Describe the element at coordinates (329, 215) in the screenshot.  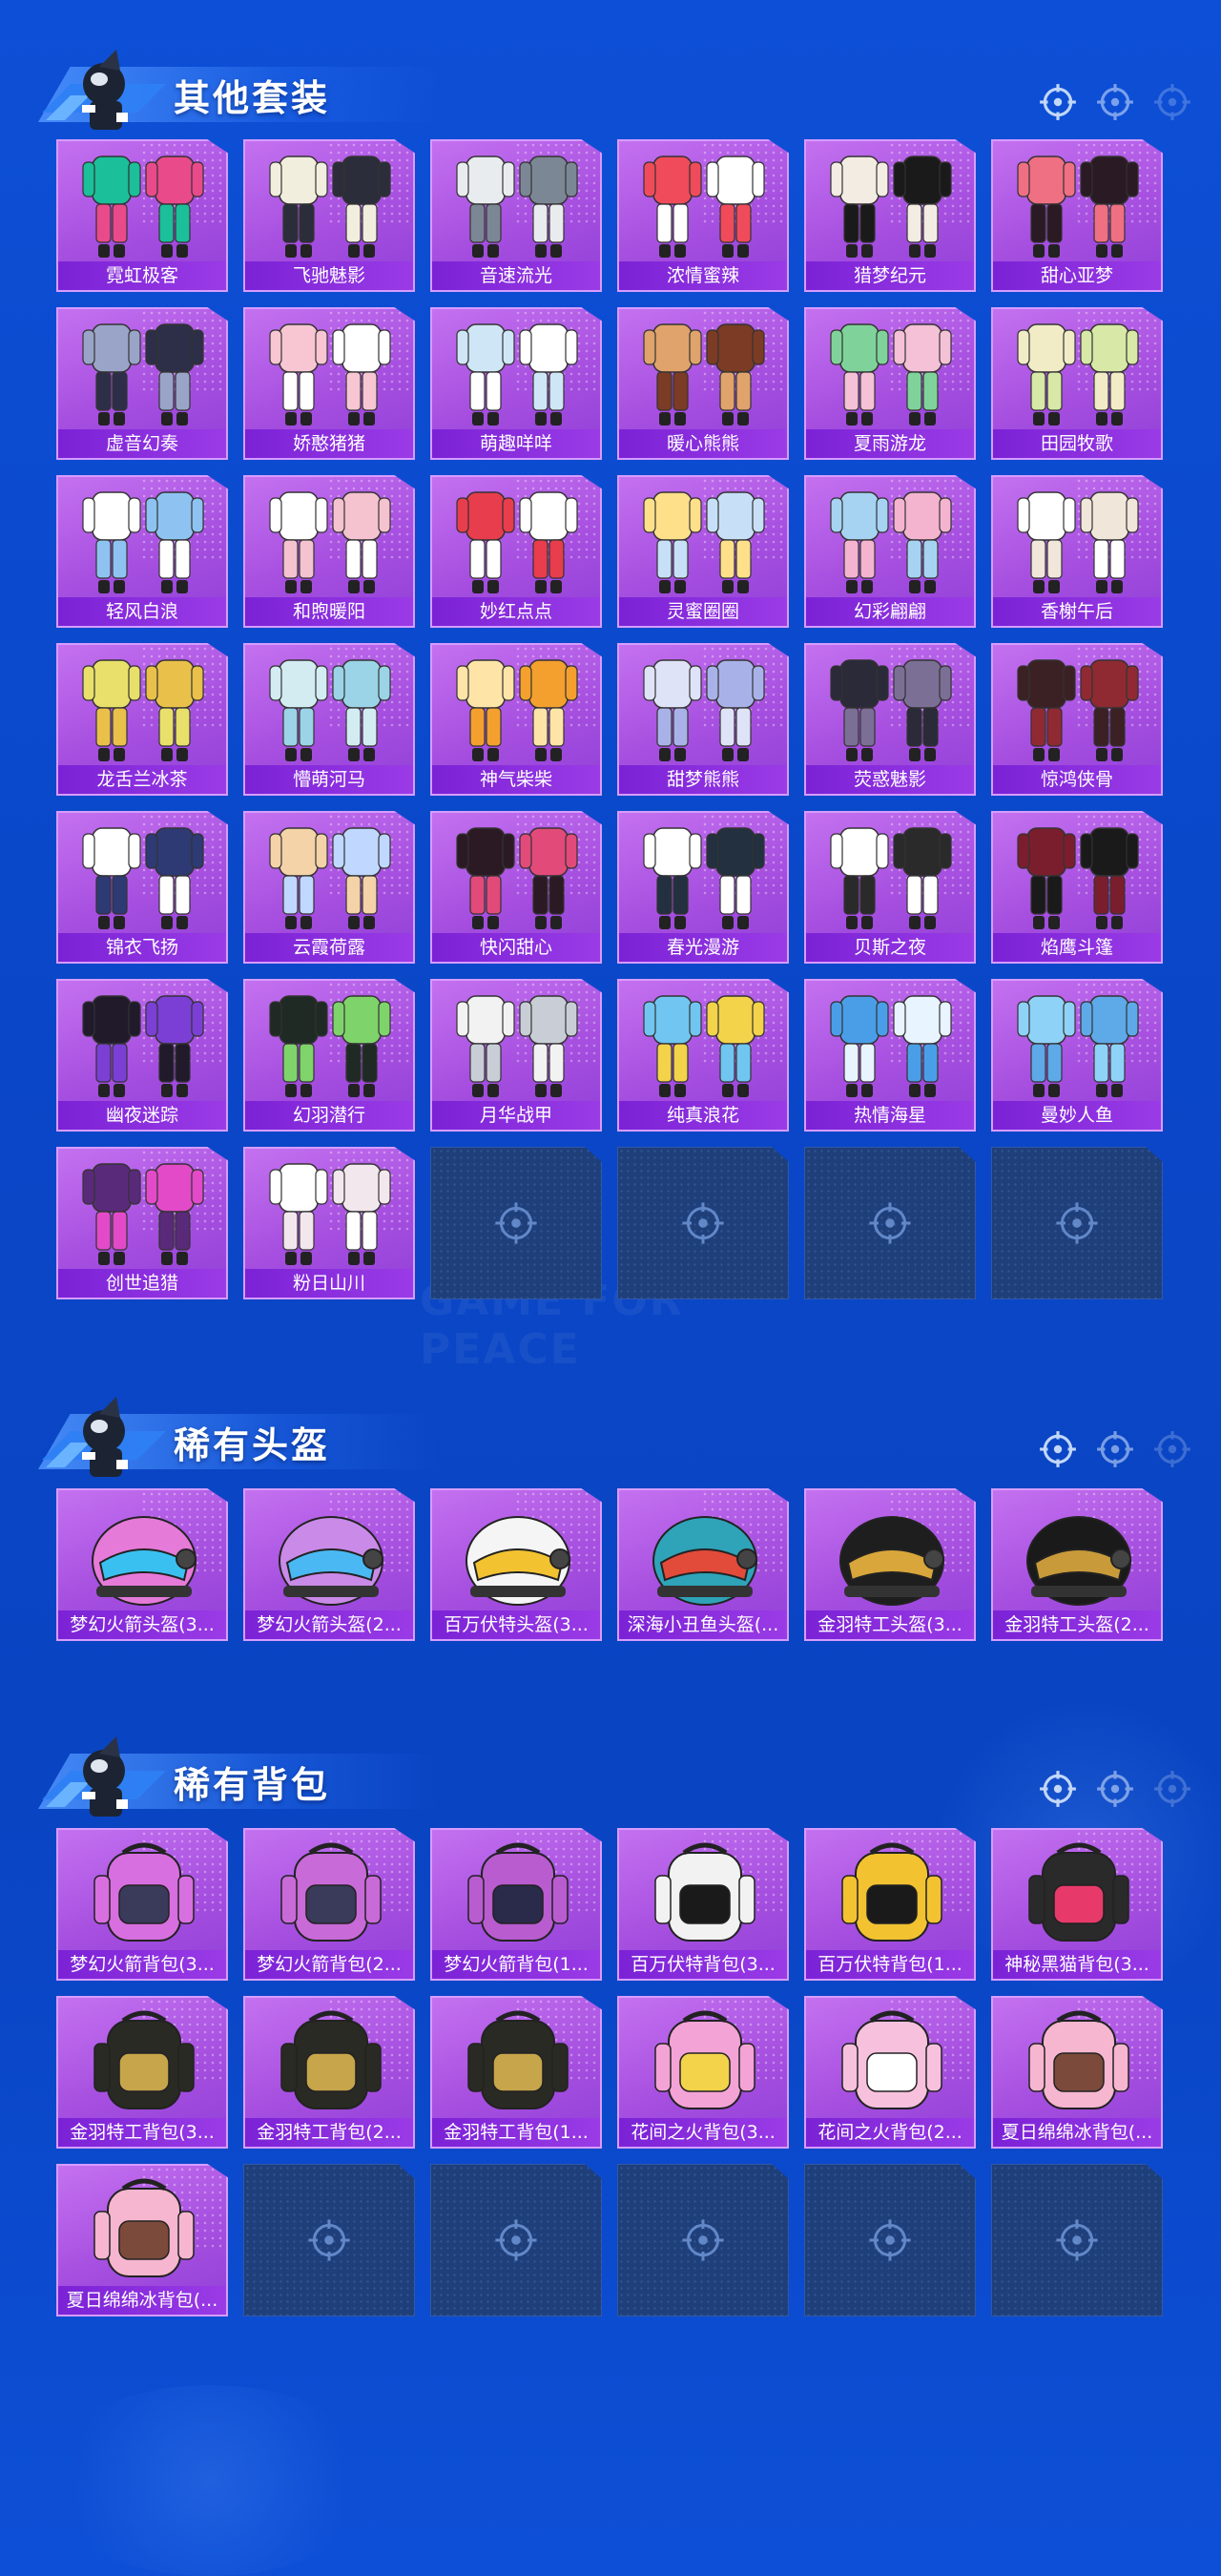
I see `outfit-card: 飞驰魅影` at that location.